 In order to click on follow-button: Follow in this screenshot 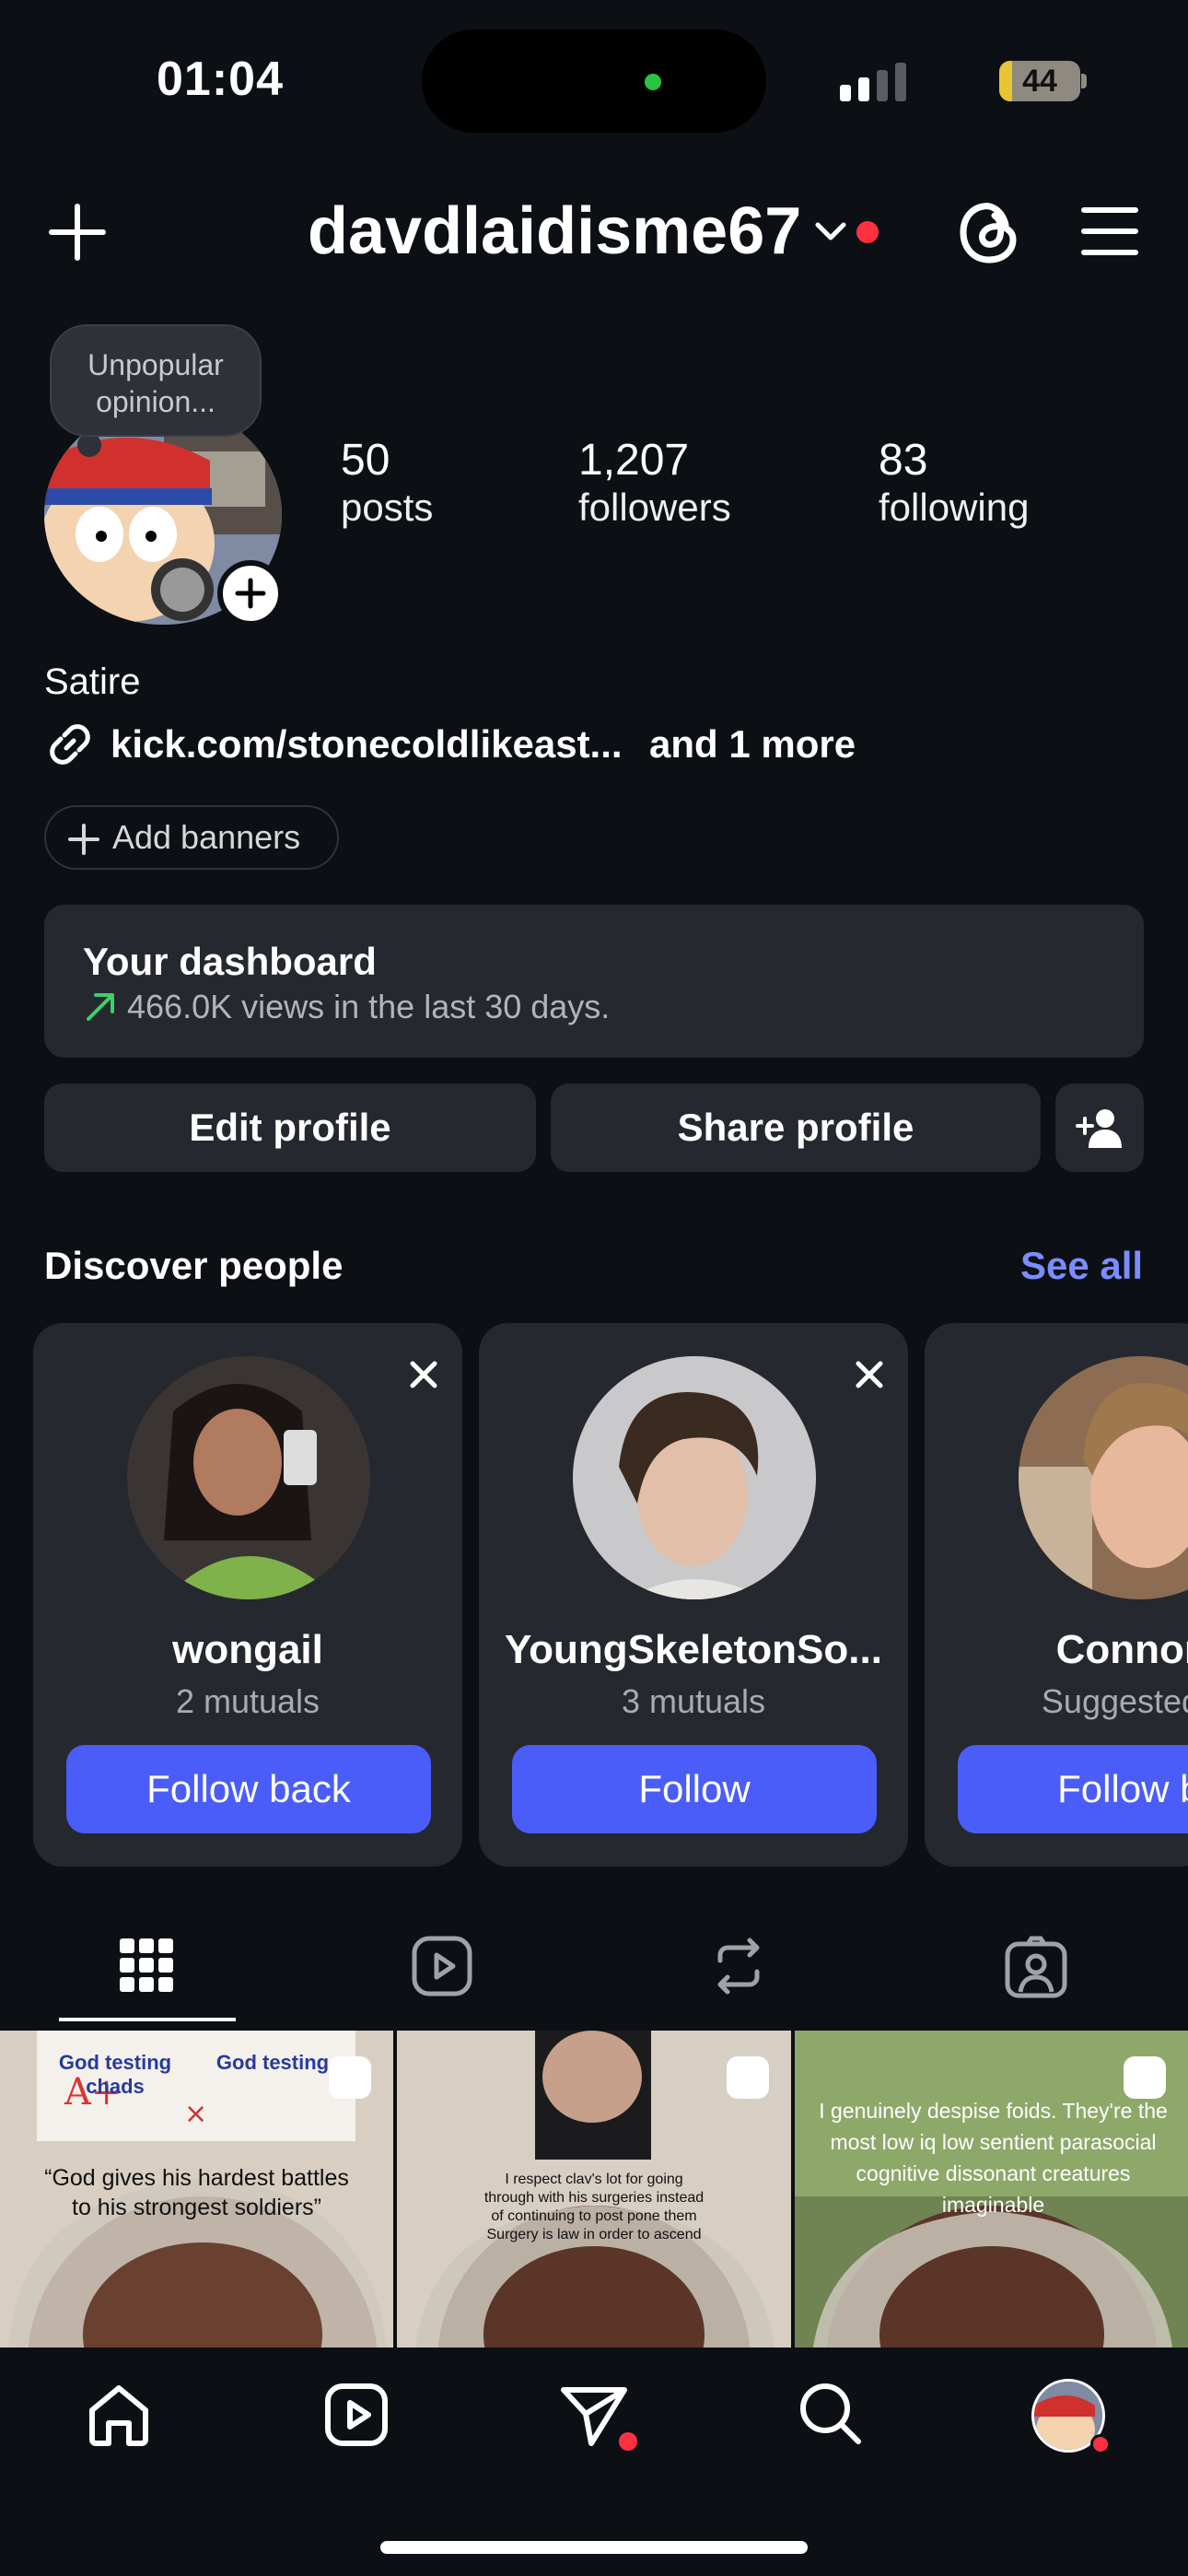, I will do `click(694, 1789)`.